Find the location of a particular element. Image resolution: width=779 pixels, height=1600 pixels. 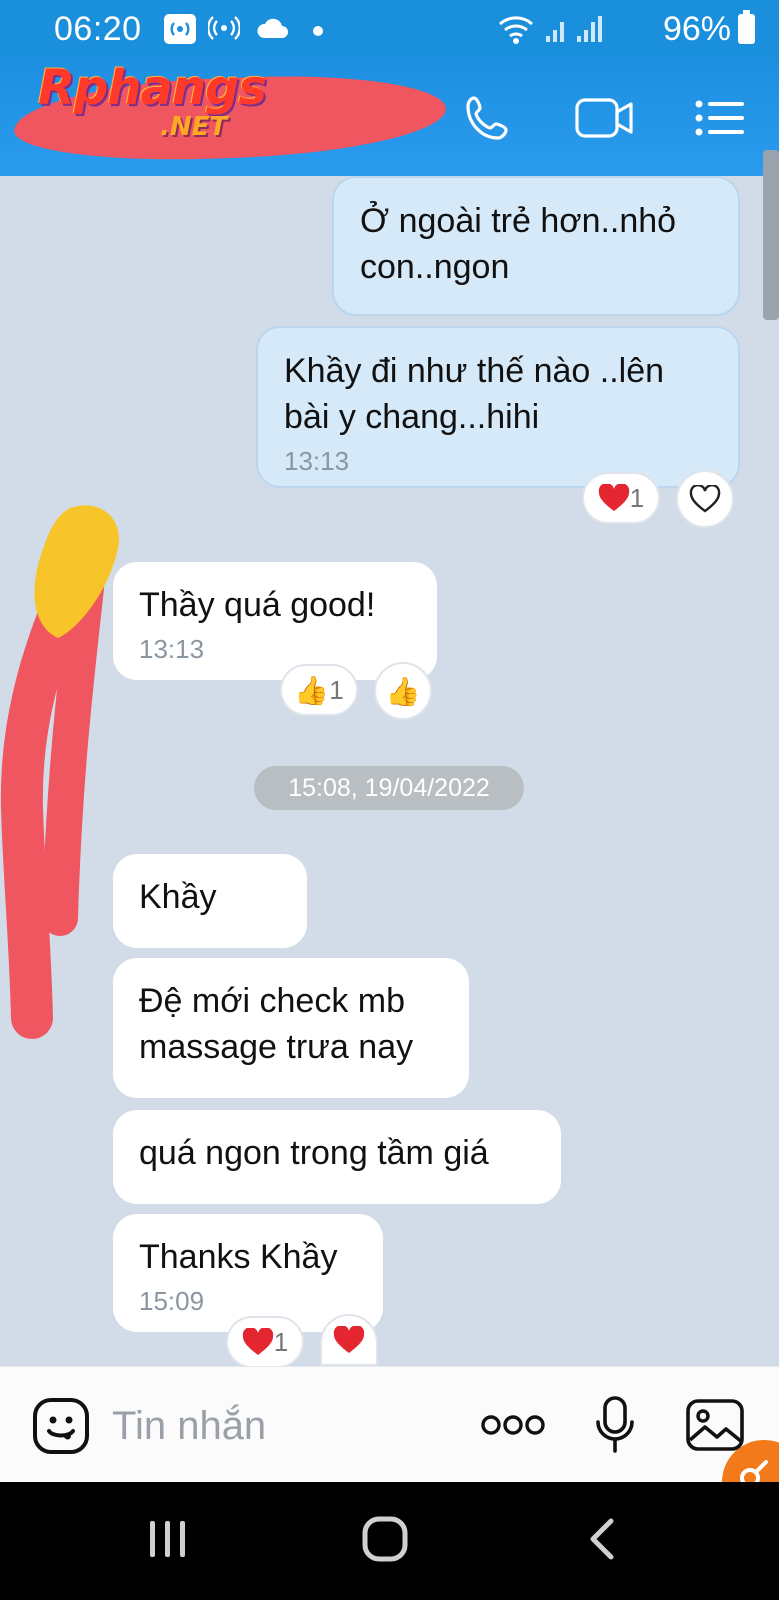

status-bar: 06:20 96% is located at coordinates (389, 29).